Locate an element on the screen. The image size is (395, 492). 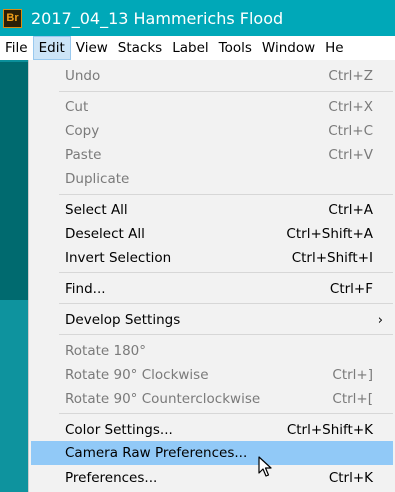
menu-item-shortcut: Ctrl+K is located at coordinates (350, 478).